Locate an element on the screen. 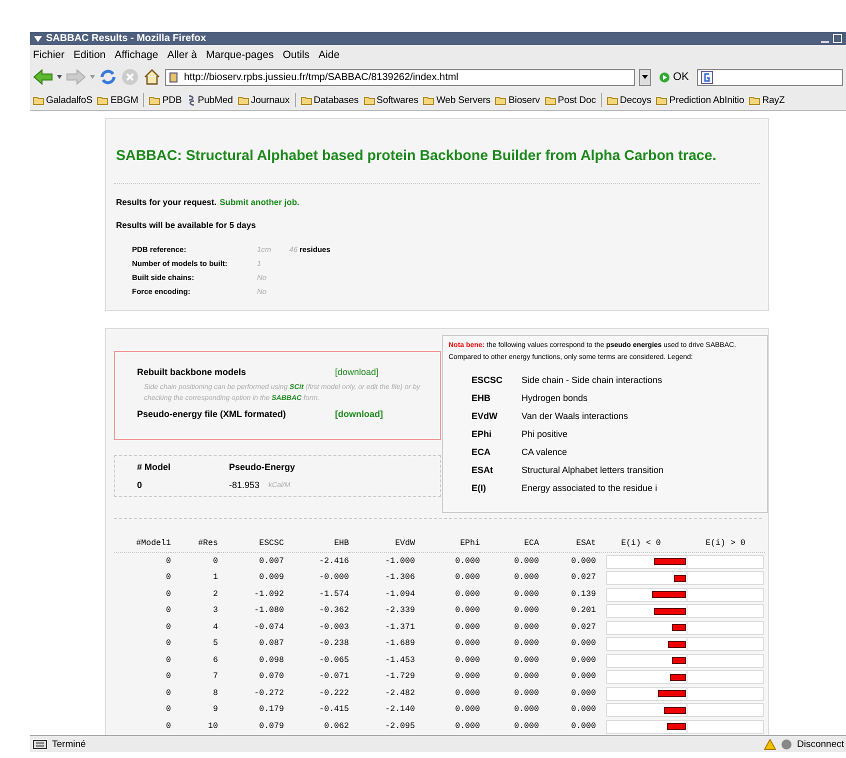 This screenshot has height=758, width=846. column-header: EHB is located at coordinates (316, 546).